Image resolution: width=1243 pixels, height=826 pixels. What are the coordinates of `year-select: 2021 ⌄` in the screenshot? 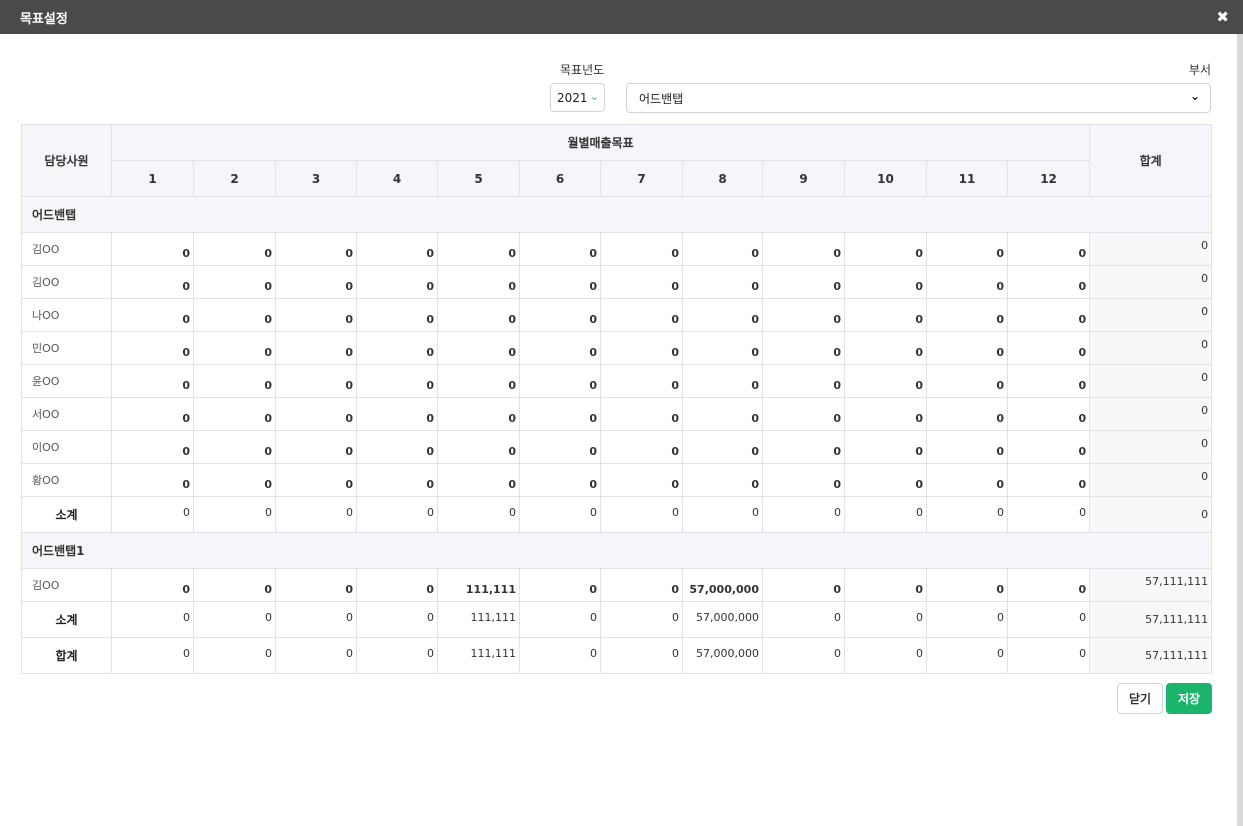 It's located at (577, 97).